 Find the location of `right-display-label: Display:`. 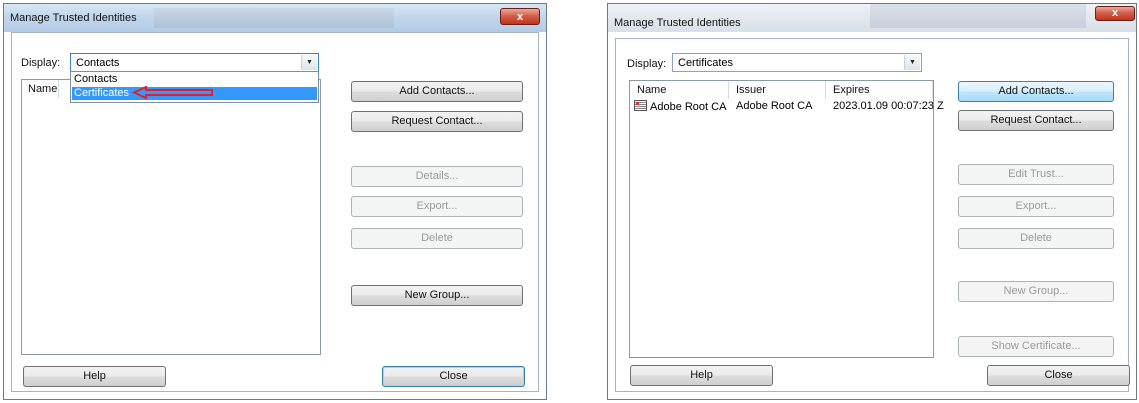

right-display-label: Display: is located at coordinates (647, 64).